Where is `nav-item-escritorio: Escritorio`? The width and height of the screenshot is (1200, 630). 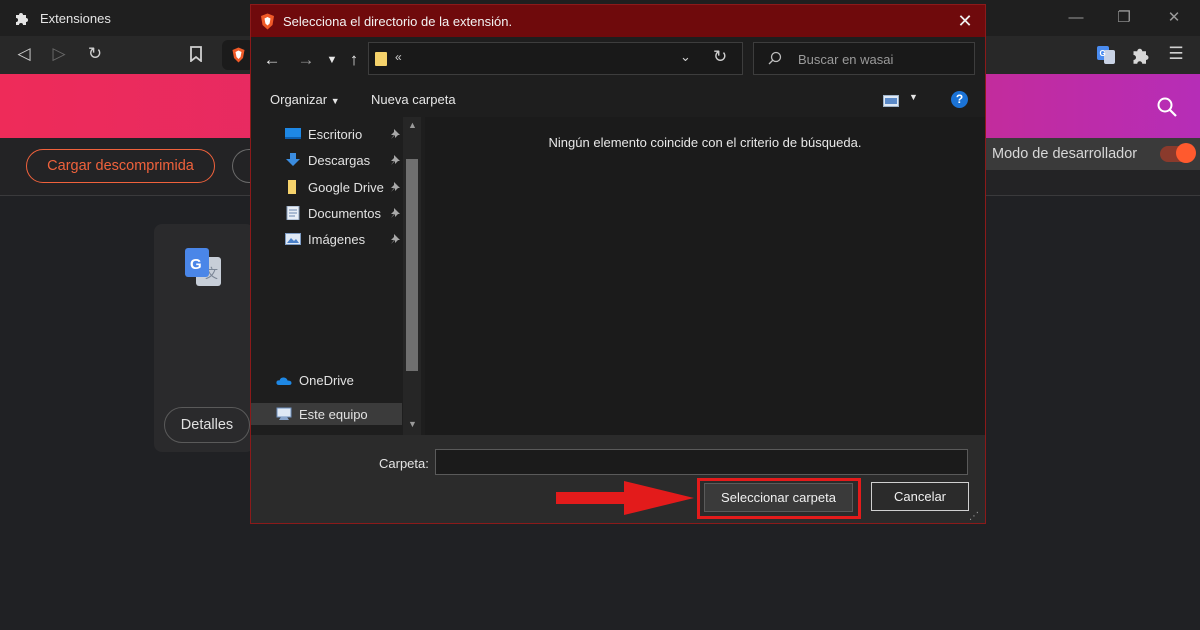
nav-item-escritorio: Escritorio is located at coordinates (323, 134).